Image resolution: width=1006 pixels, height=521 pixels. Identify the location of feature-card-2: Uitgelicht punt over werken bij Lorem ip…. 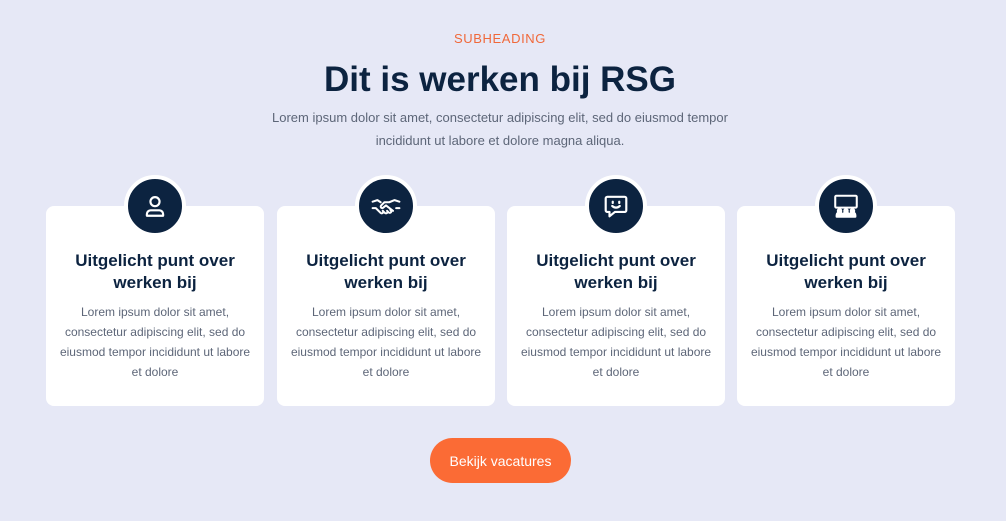
(386, 290).